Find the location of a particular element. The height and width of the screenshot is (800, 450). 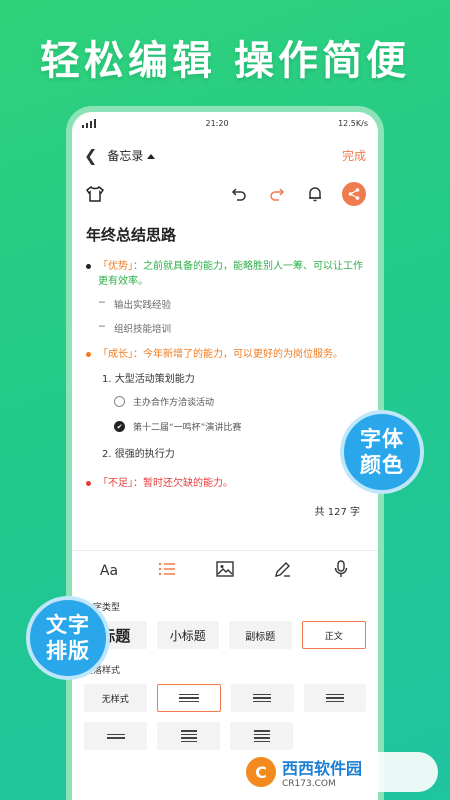

voice-input-tab is located at coordinates (341, 570).